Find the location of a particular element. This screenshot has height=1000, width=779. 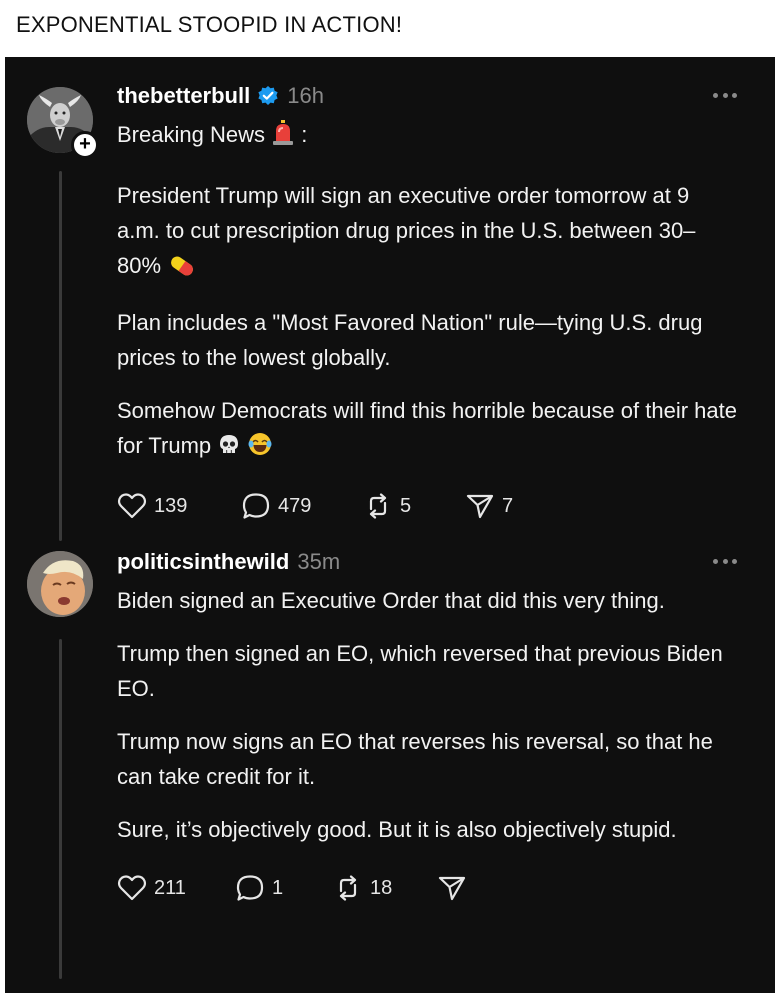

repost-count: 18 is located at coordinates (381, 887).